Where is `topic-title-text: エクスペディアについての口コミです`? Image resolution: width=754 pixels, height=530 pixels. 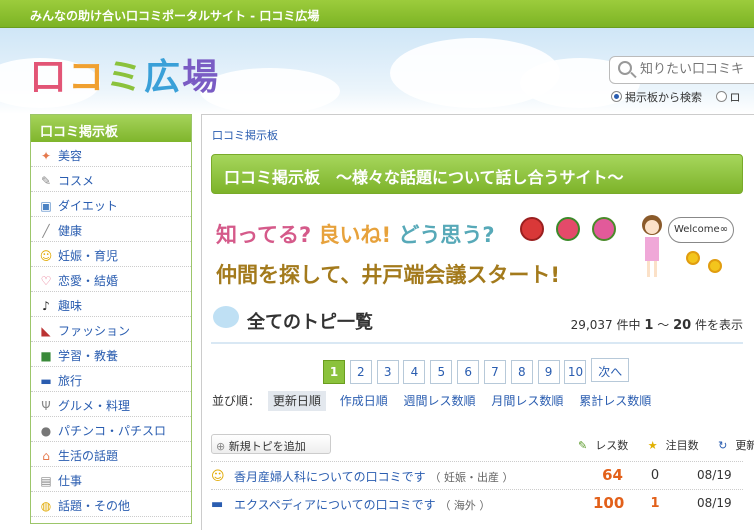
topic-title-text: エクスペディアについての口コミです is located at coordinates (335, 505).